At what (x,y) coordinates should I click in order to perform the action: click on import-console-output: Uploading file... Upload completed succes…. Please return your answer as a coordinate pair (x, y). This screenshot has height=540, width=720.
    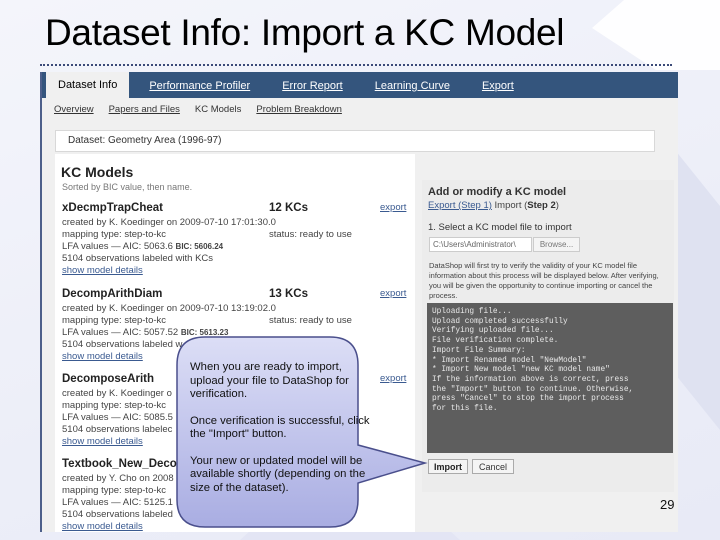
    Looking at the image, I should click on (550, 378).